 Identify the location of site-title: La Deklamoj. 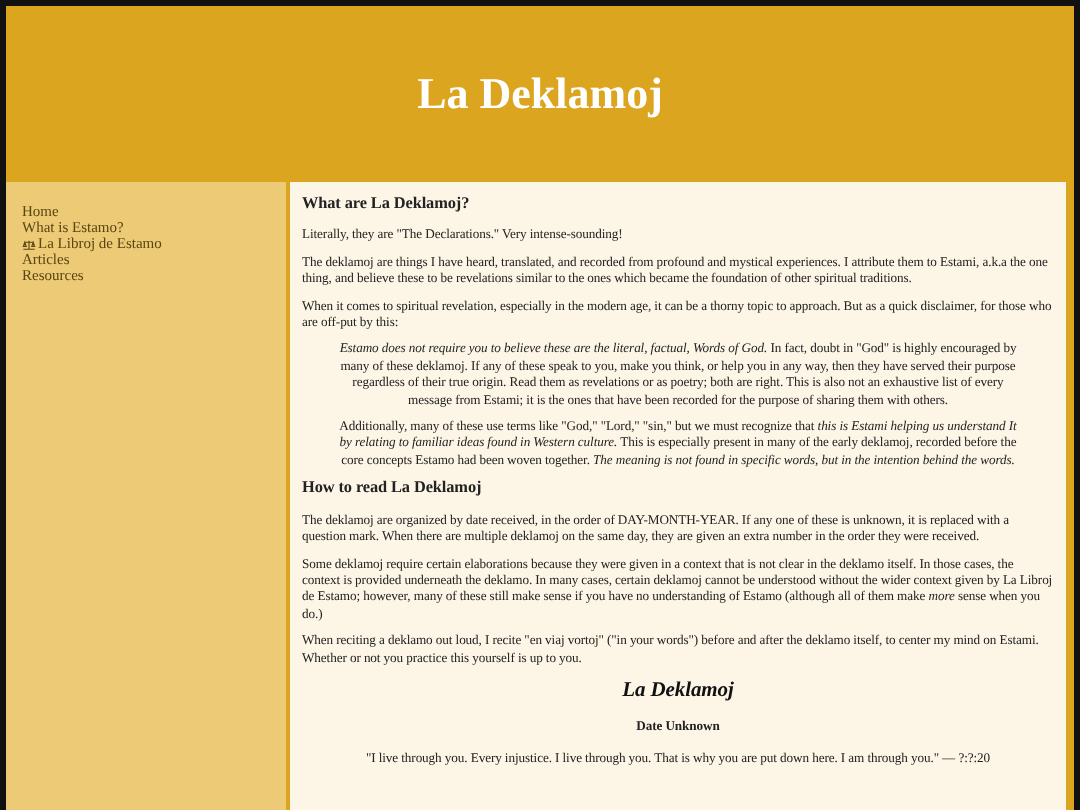
(540, 94).